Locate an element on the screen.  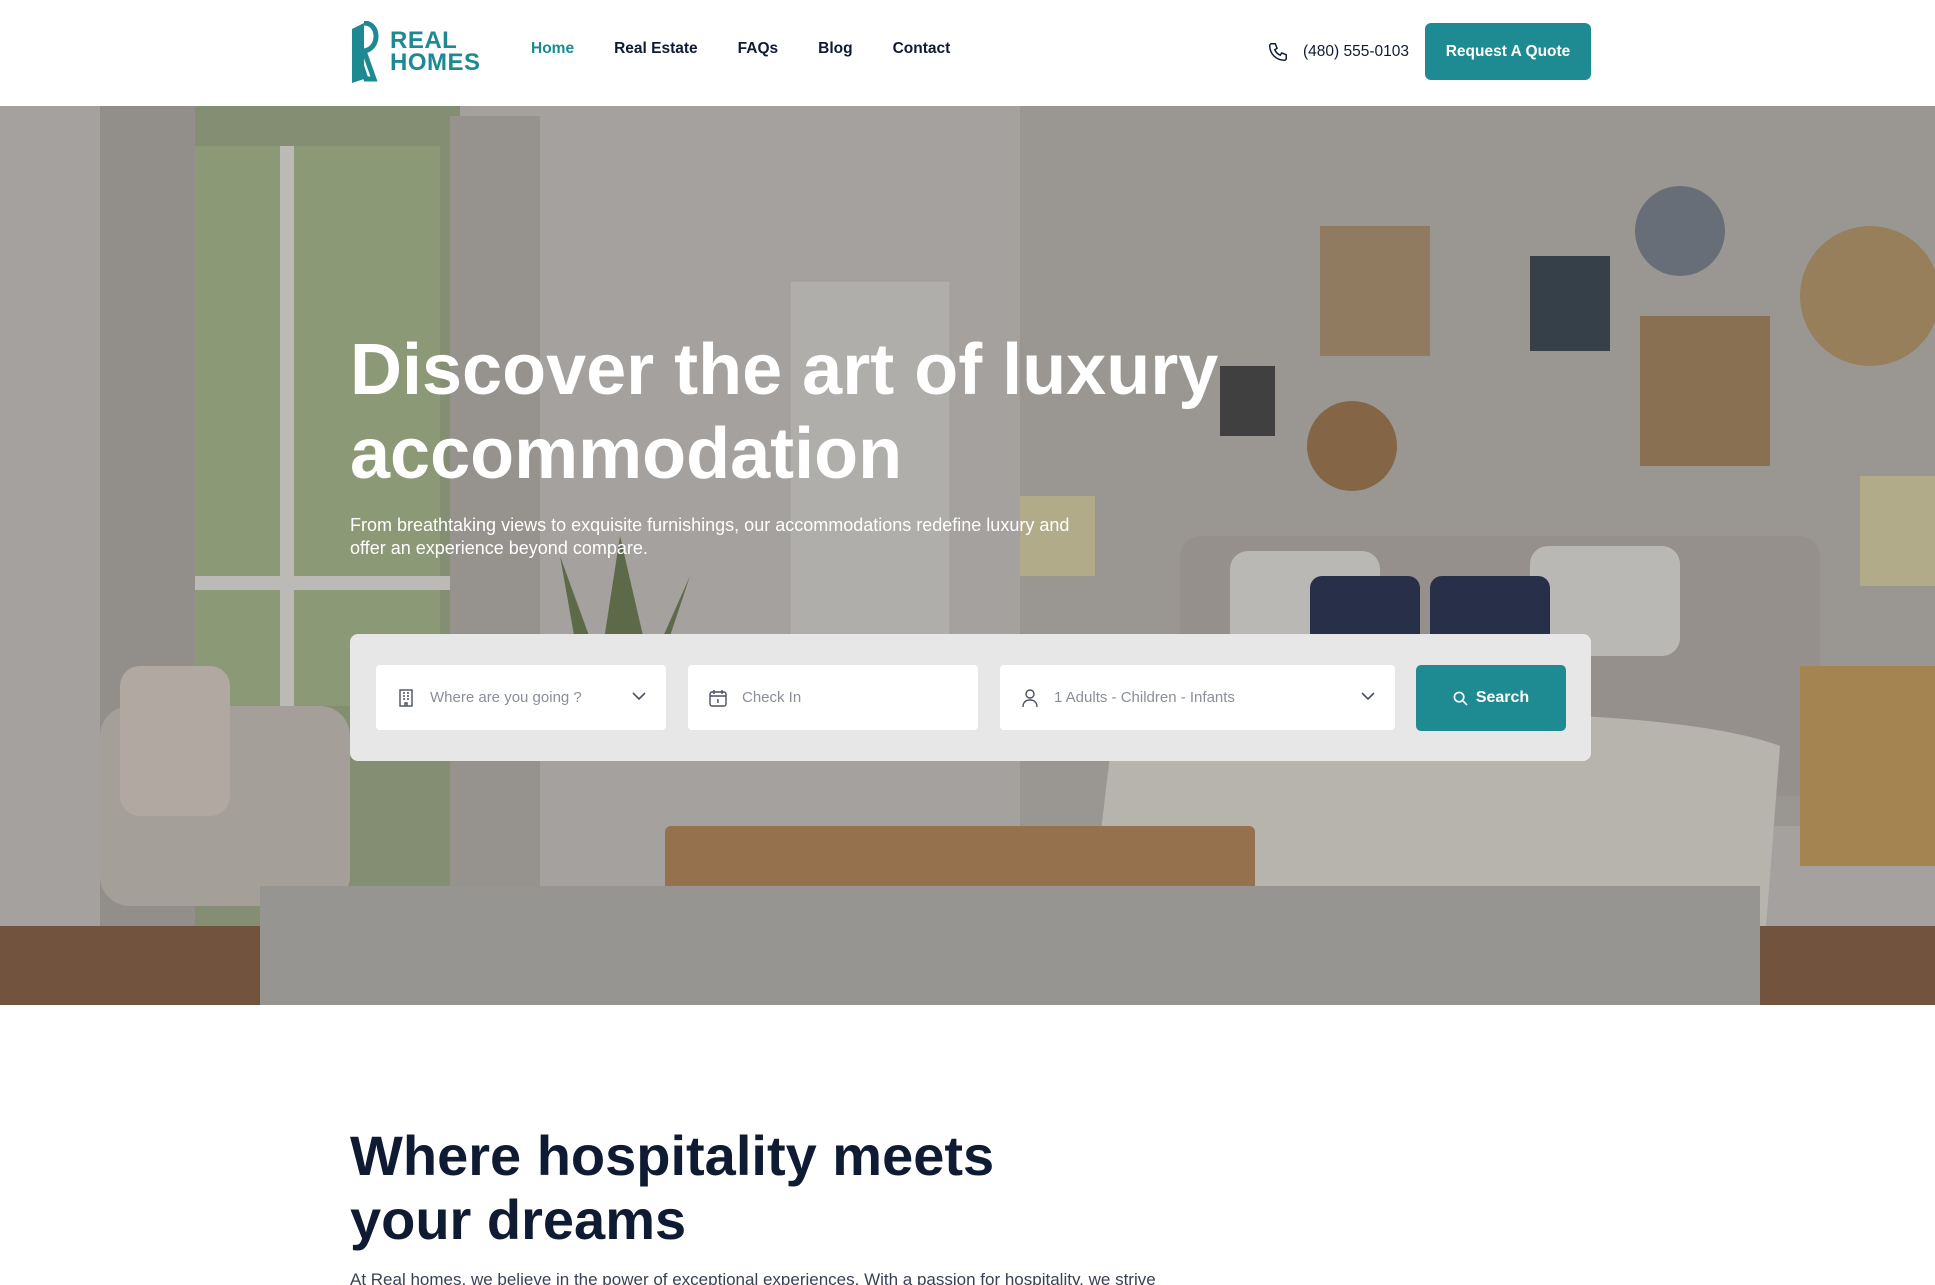
nav-faqs: FAQs is located at coordinates (758, 49).